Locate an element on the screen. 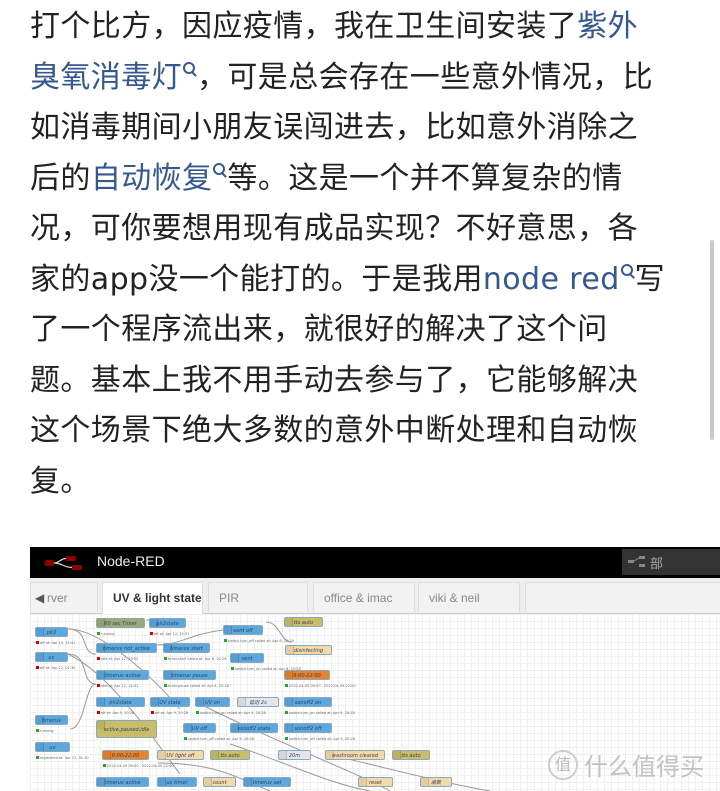 This screenshot has width=720, height=791. flow-node: timeruv set is located at coordinates (267, 782).